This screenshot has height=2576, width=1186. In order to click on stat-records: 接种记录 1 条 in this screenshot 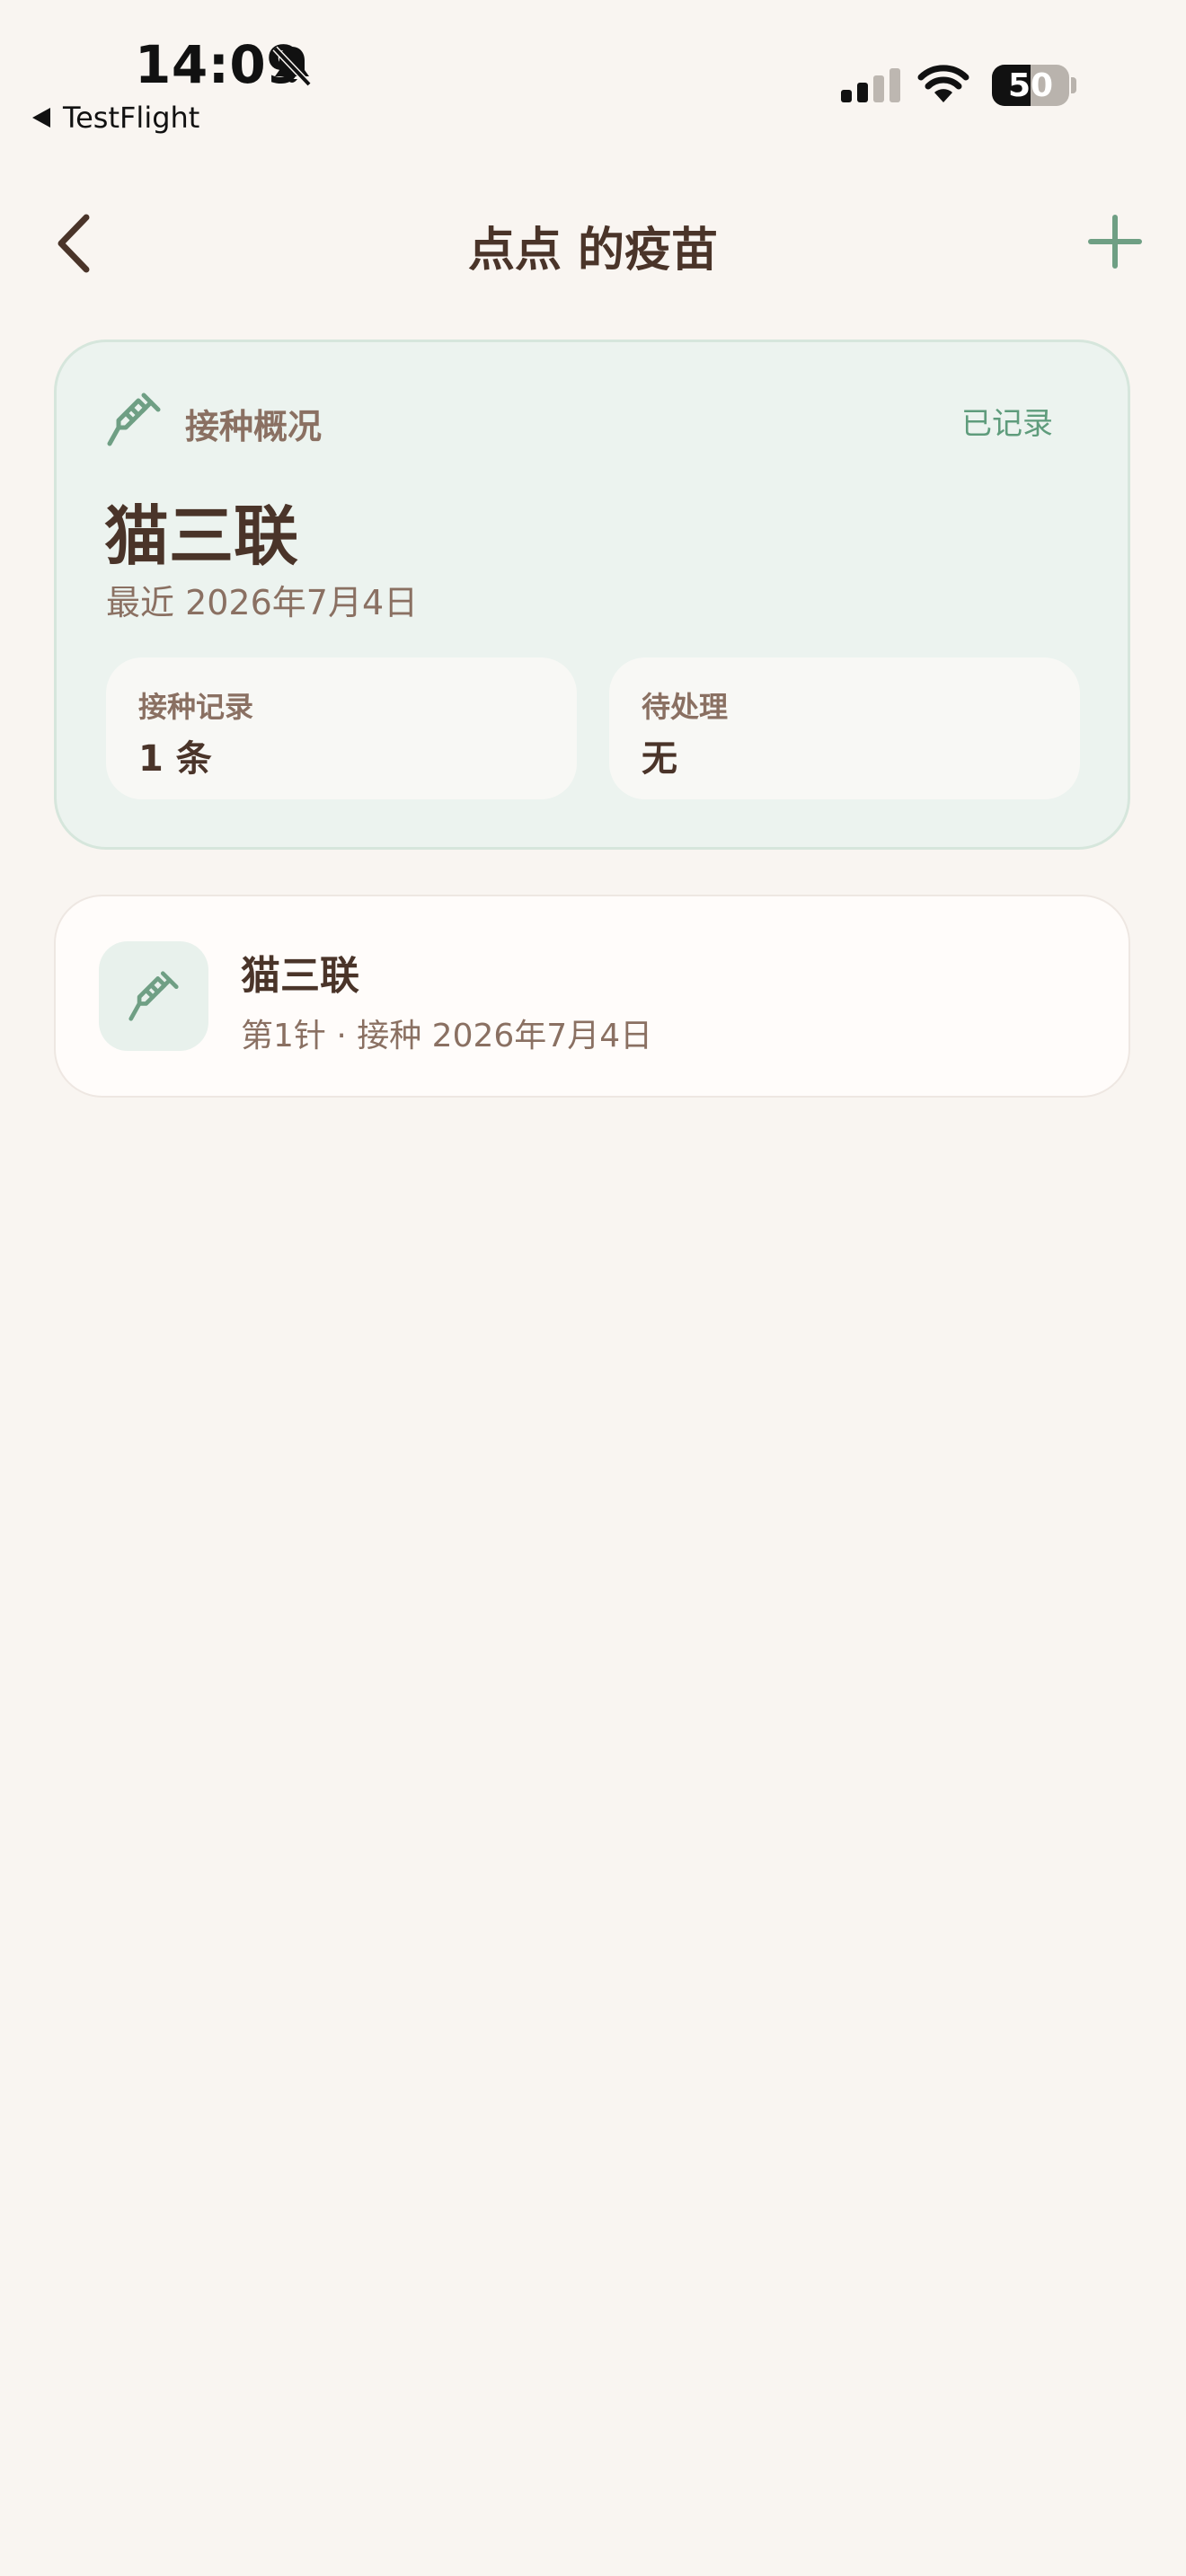, I will do `click(341, 728)`.